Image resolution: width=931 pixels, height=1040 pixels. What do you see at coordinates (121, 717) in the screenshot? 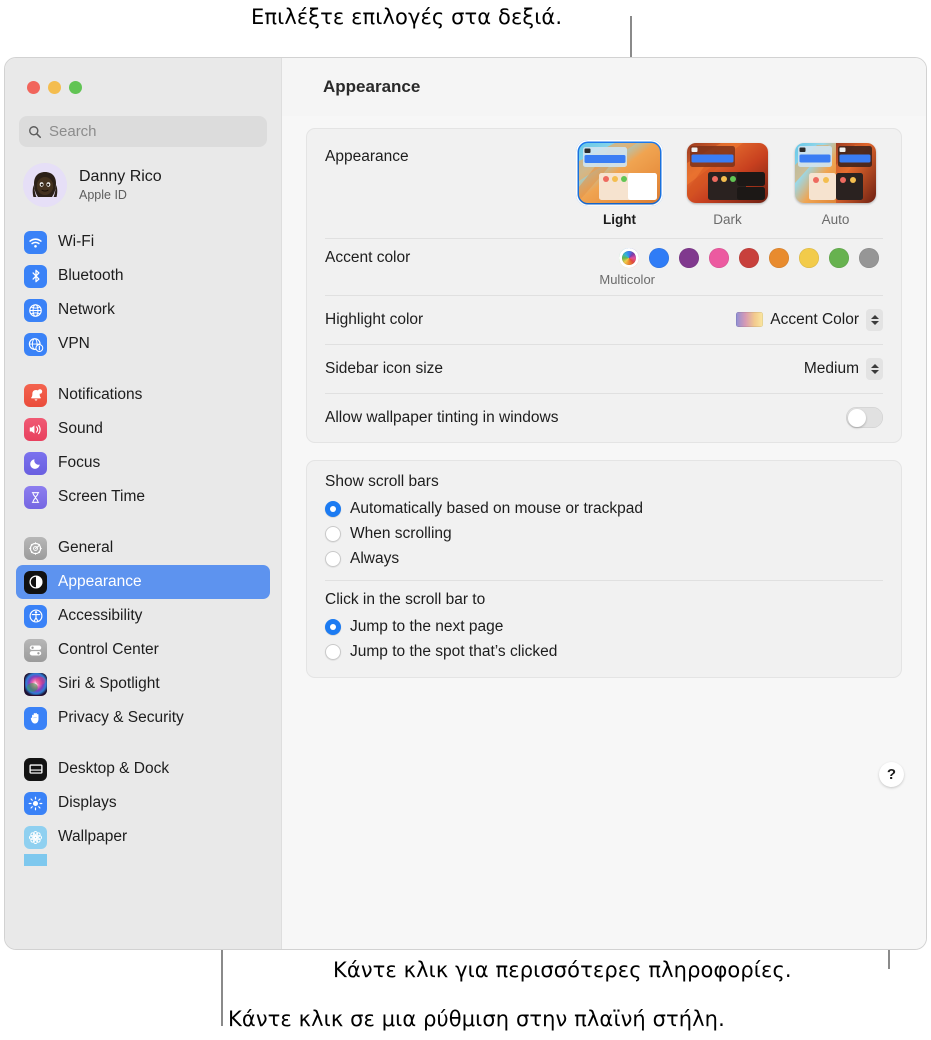
I see `sidebar-item-label: Privacy & Security` at bounding box center [121, 717].